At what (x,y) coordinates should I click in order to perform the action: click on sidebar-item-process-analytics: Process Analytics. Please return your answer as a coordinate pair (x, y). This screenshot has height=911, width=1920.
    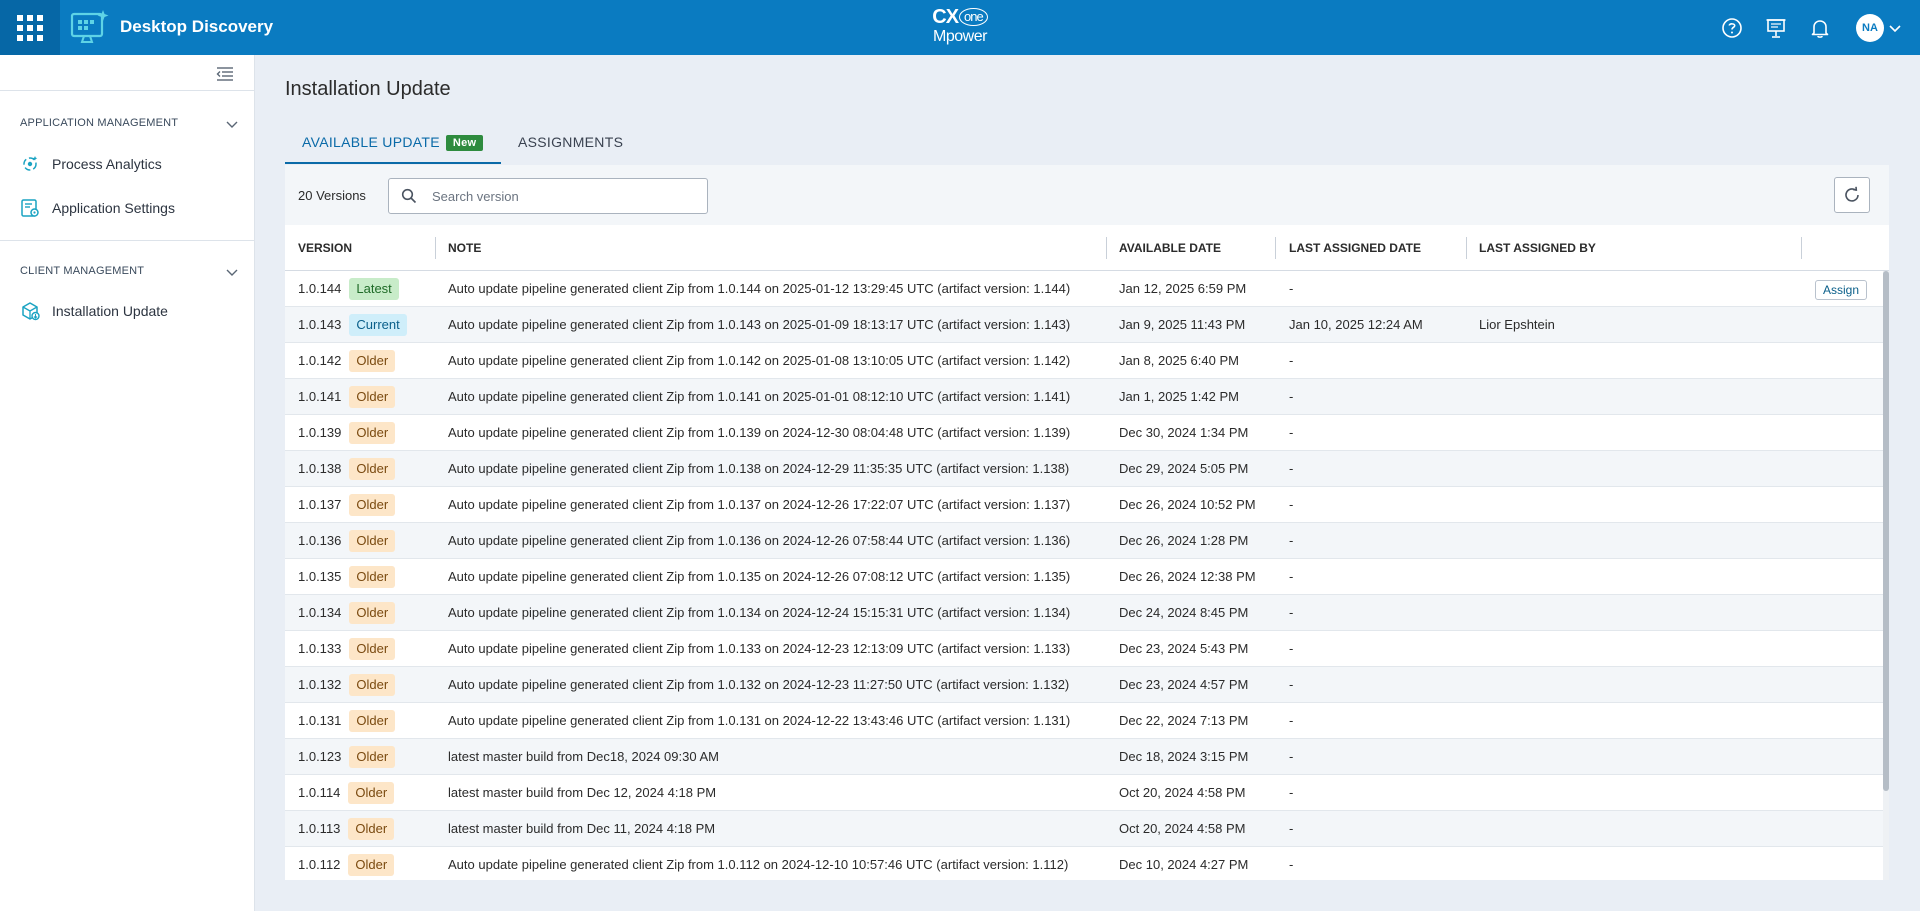
    Looking at the image, I should click on (130, 164).